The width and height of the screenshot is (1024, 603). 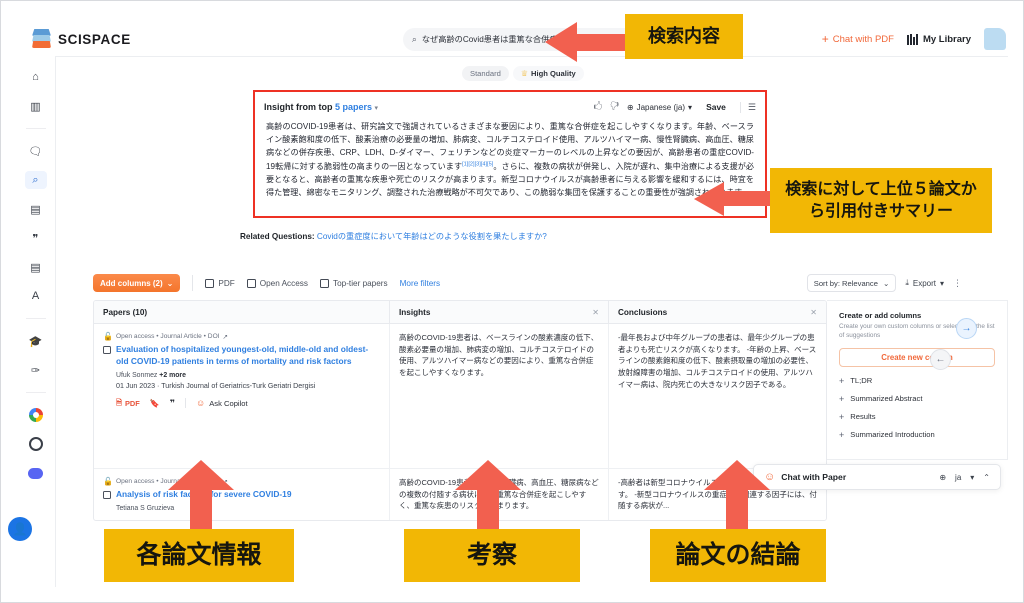 I want to click on column-header-papers: Papers (10), so click(x=242, y=312).